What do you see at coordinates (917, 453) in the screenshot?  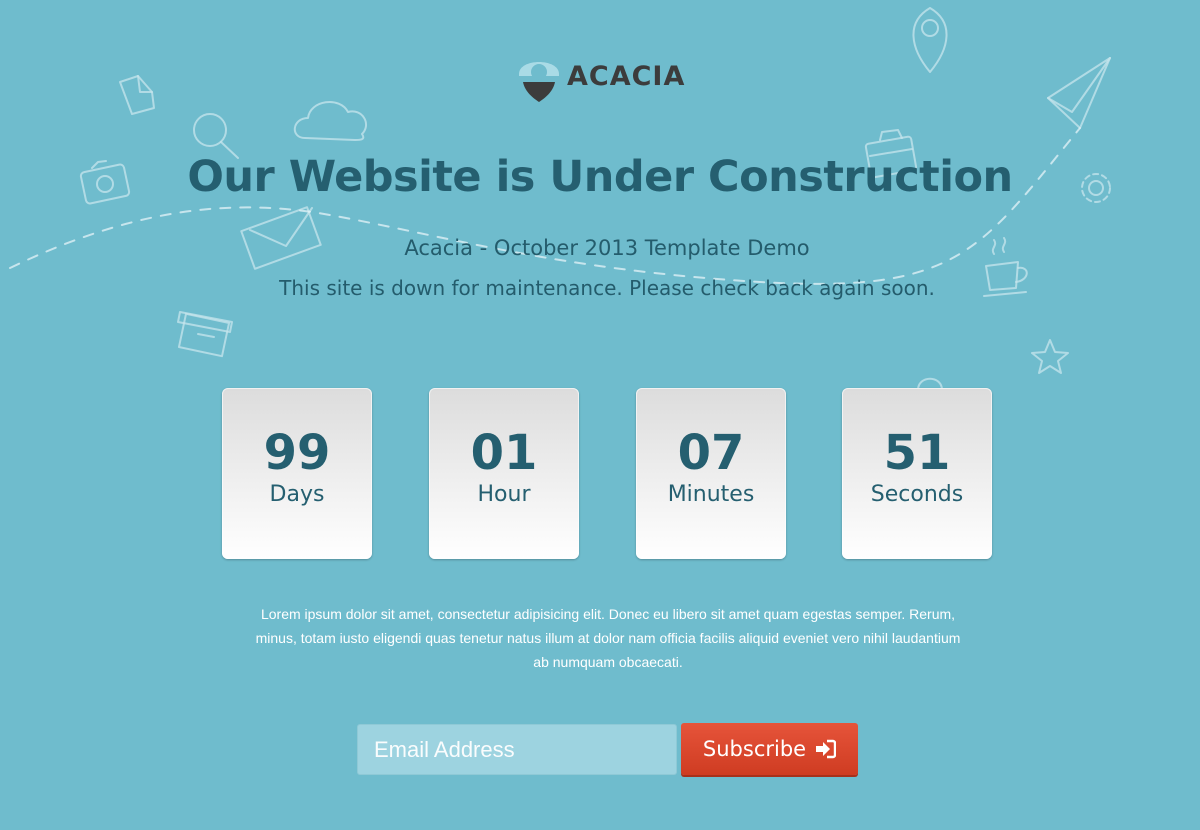 I see `countdown-seconds-value: 51` at bounding box center [917, 453].